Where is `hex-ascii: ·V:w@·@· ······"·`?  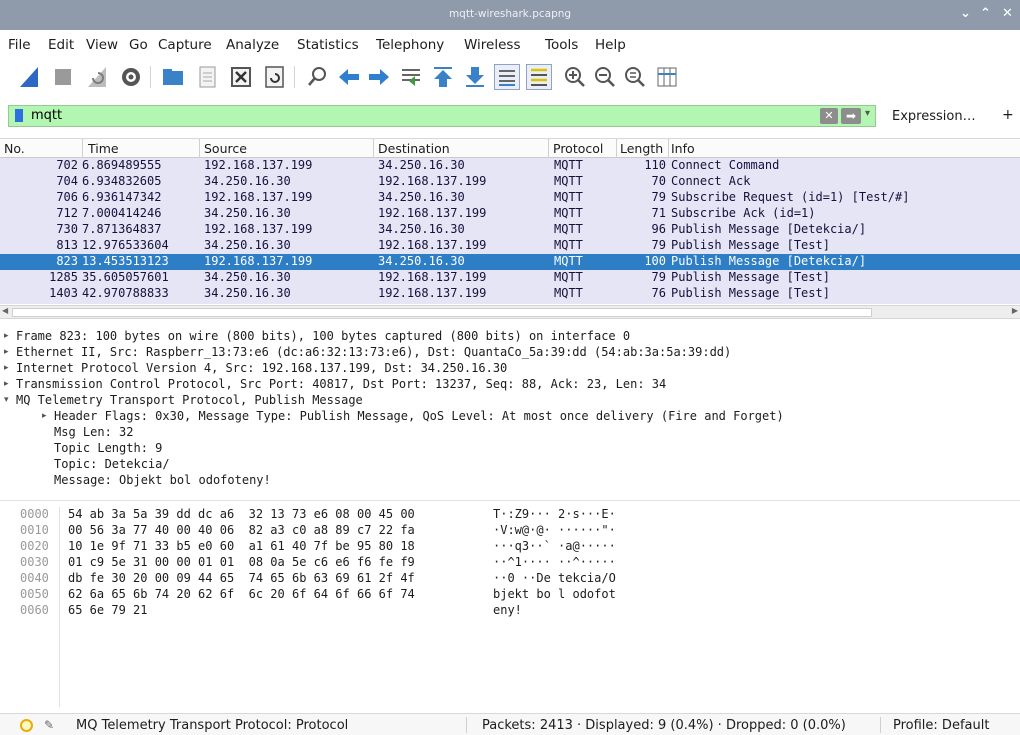 hex-ascii: ·V:w@·@· ······"· is located at coordinates (554, 531).